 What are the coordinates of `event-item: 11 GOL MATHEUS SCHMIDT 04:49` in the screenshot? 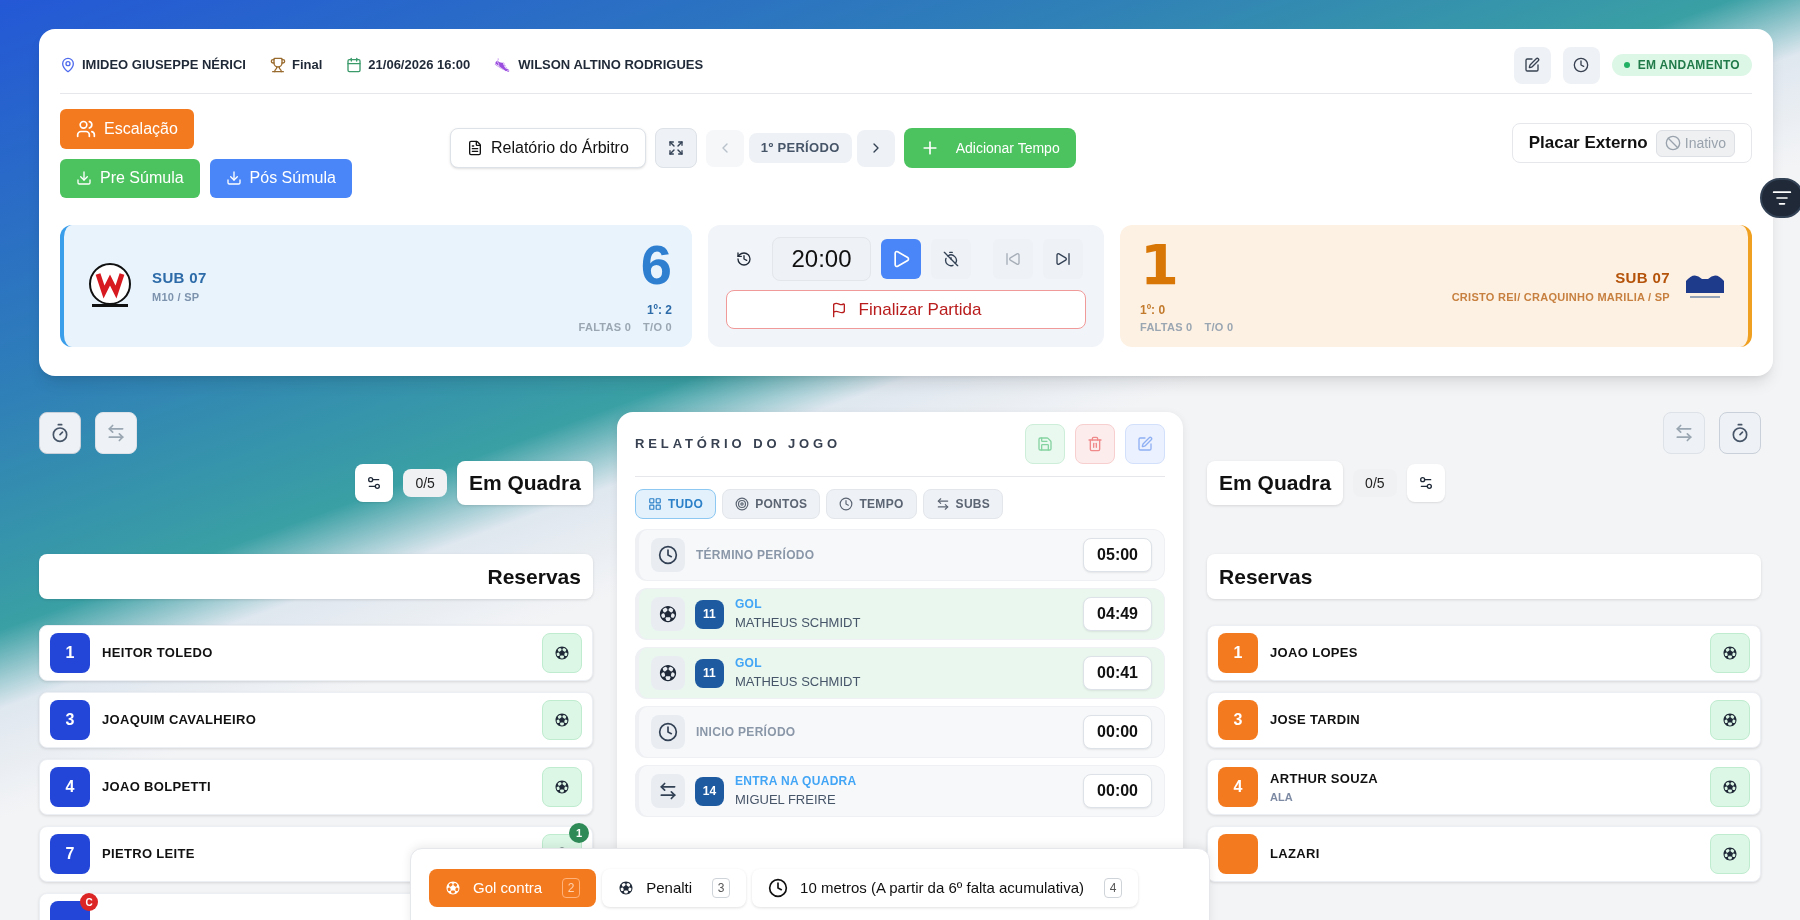 It's located at (900, 614).